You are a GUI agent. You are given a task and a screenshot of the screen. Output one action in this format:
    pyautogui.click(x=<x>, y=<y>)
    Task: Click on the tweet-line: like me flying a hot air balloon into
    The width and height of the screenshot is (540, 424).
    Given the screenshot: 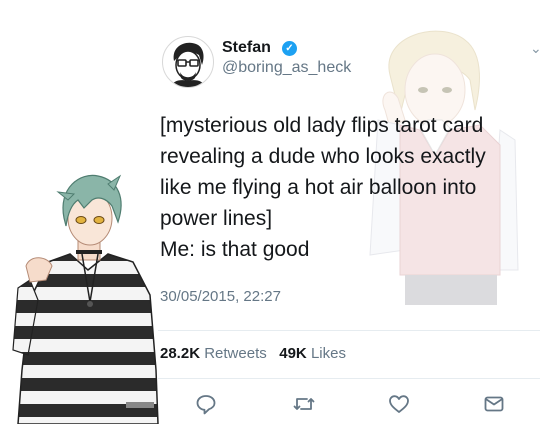 What is the action you would take?
    pyautogui.click(x=318, y=187)
    